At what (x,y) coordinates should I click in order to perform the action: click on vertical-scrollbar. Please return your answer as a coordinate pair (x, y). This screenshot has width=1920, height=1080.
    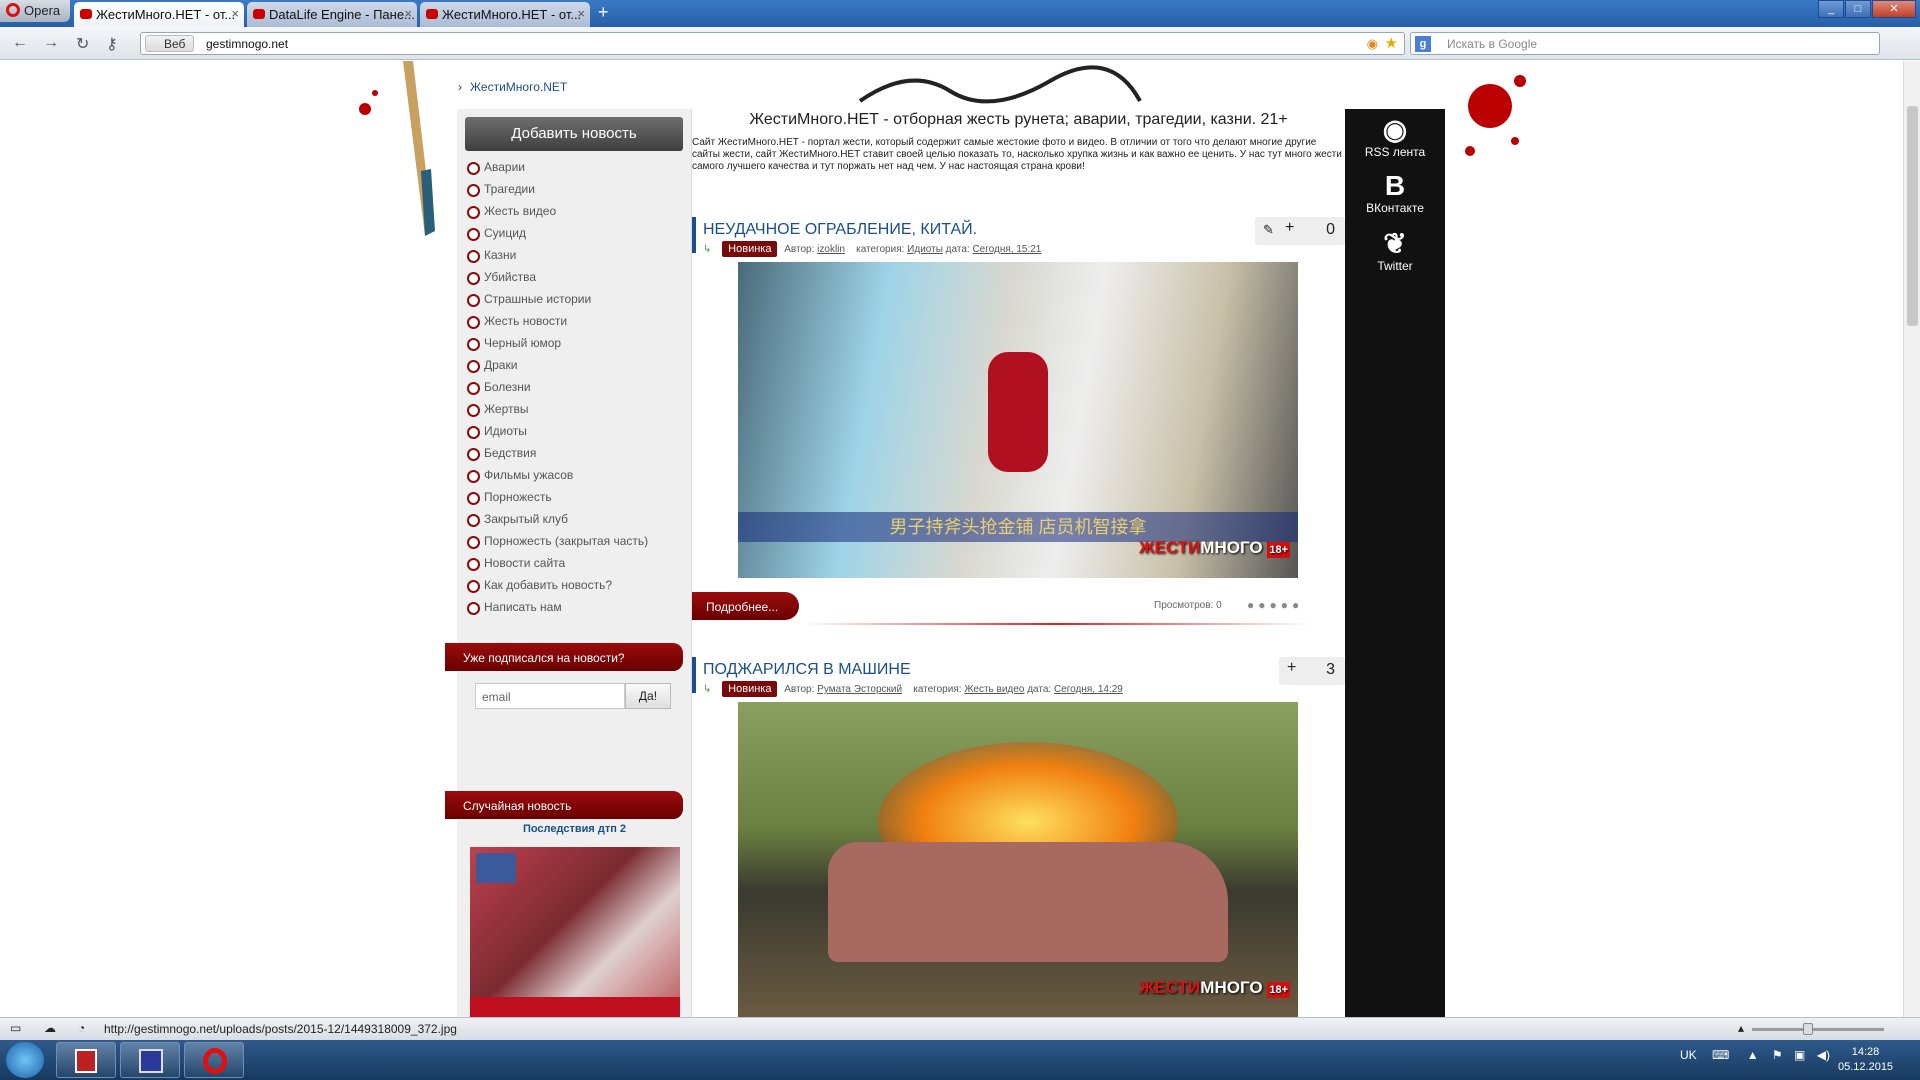
    Looking at the image, I should click on (1911, 544).